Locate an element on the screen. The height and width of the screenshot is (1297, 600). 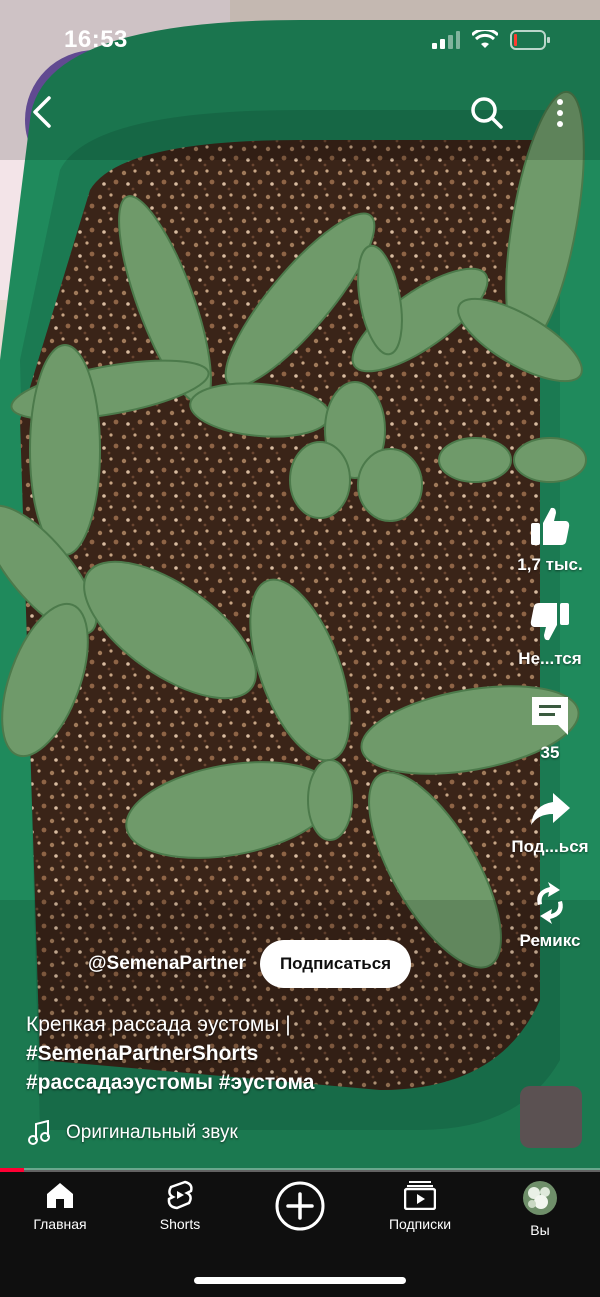
home-icon is located at coordinates (60, 1195).